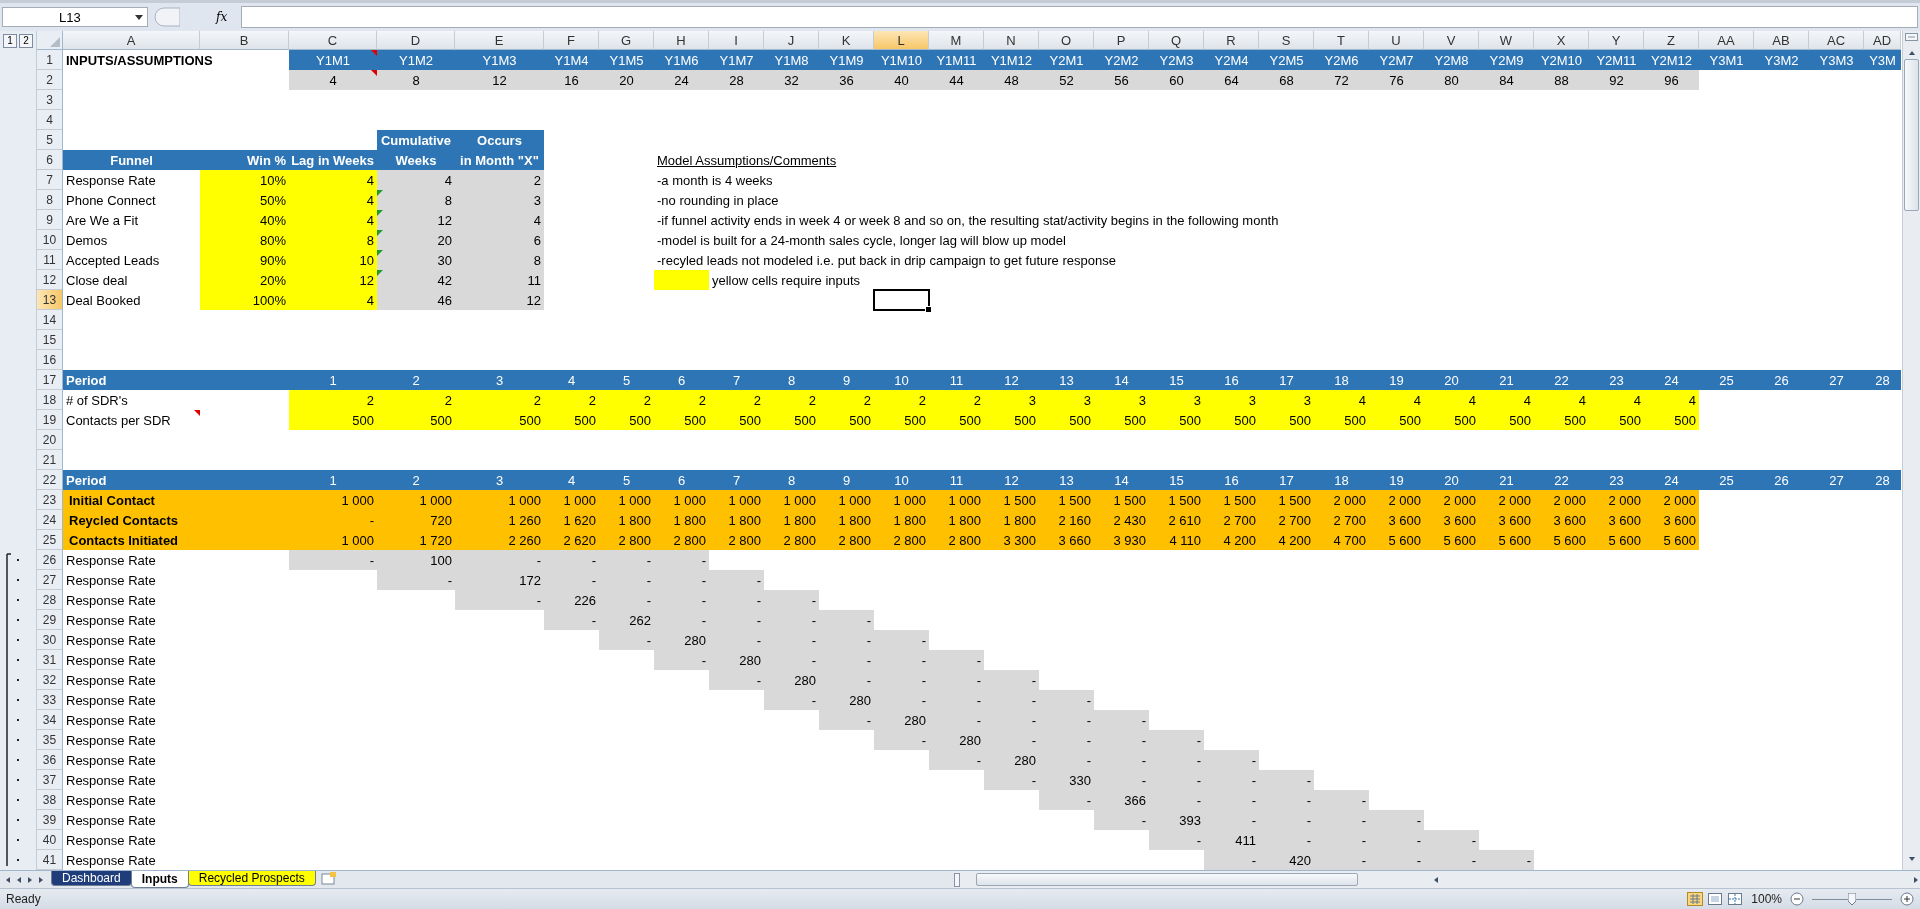  Describe the element at coordinates (1735, 899) in the screenshot. I see `page-break-icon` at that location.